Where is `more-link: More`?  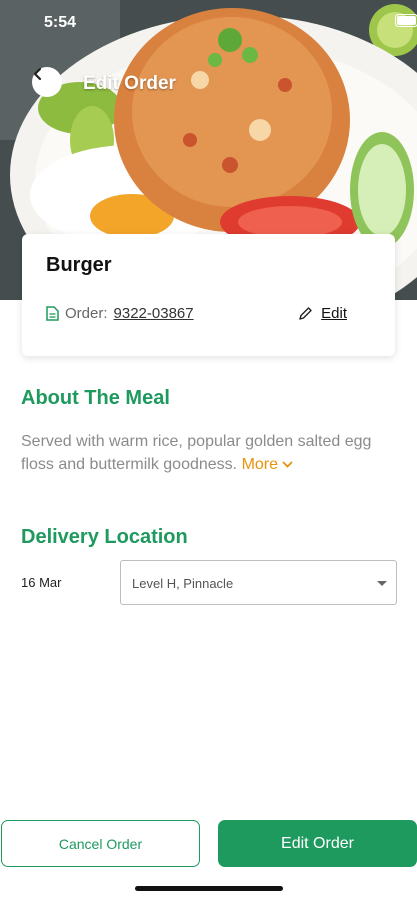 more-link: More is located at coordinates (268, 464).